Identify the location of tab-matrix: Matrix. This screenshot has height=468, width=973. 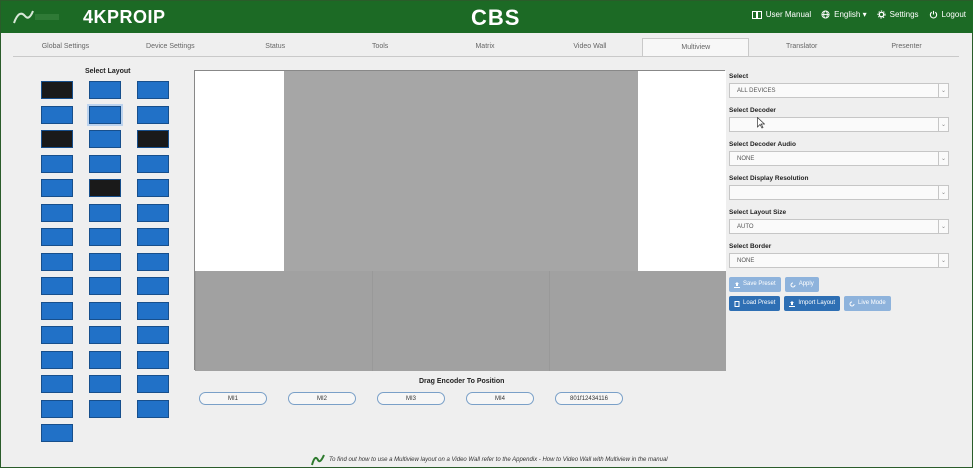
(485, 47).